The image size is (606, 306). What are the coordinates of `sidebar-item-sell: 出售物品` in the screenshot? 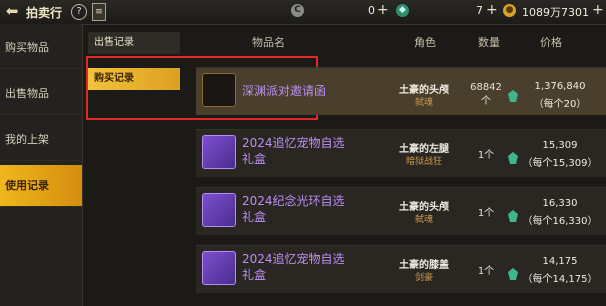 It's located at (41, 94).